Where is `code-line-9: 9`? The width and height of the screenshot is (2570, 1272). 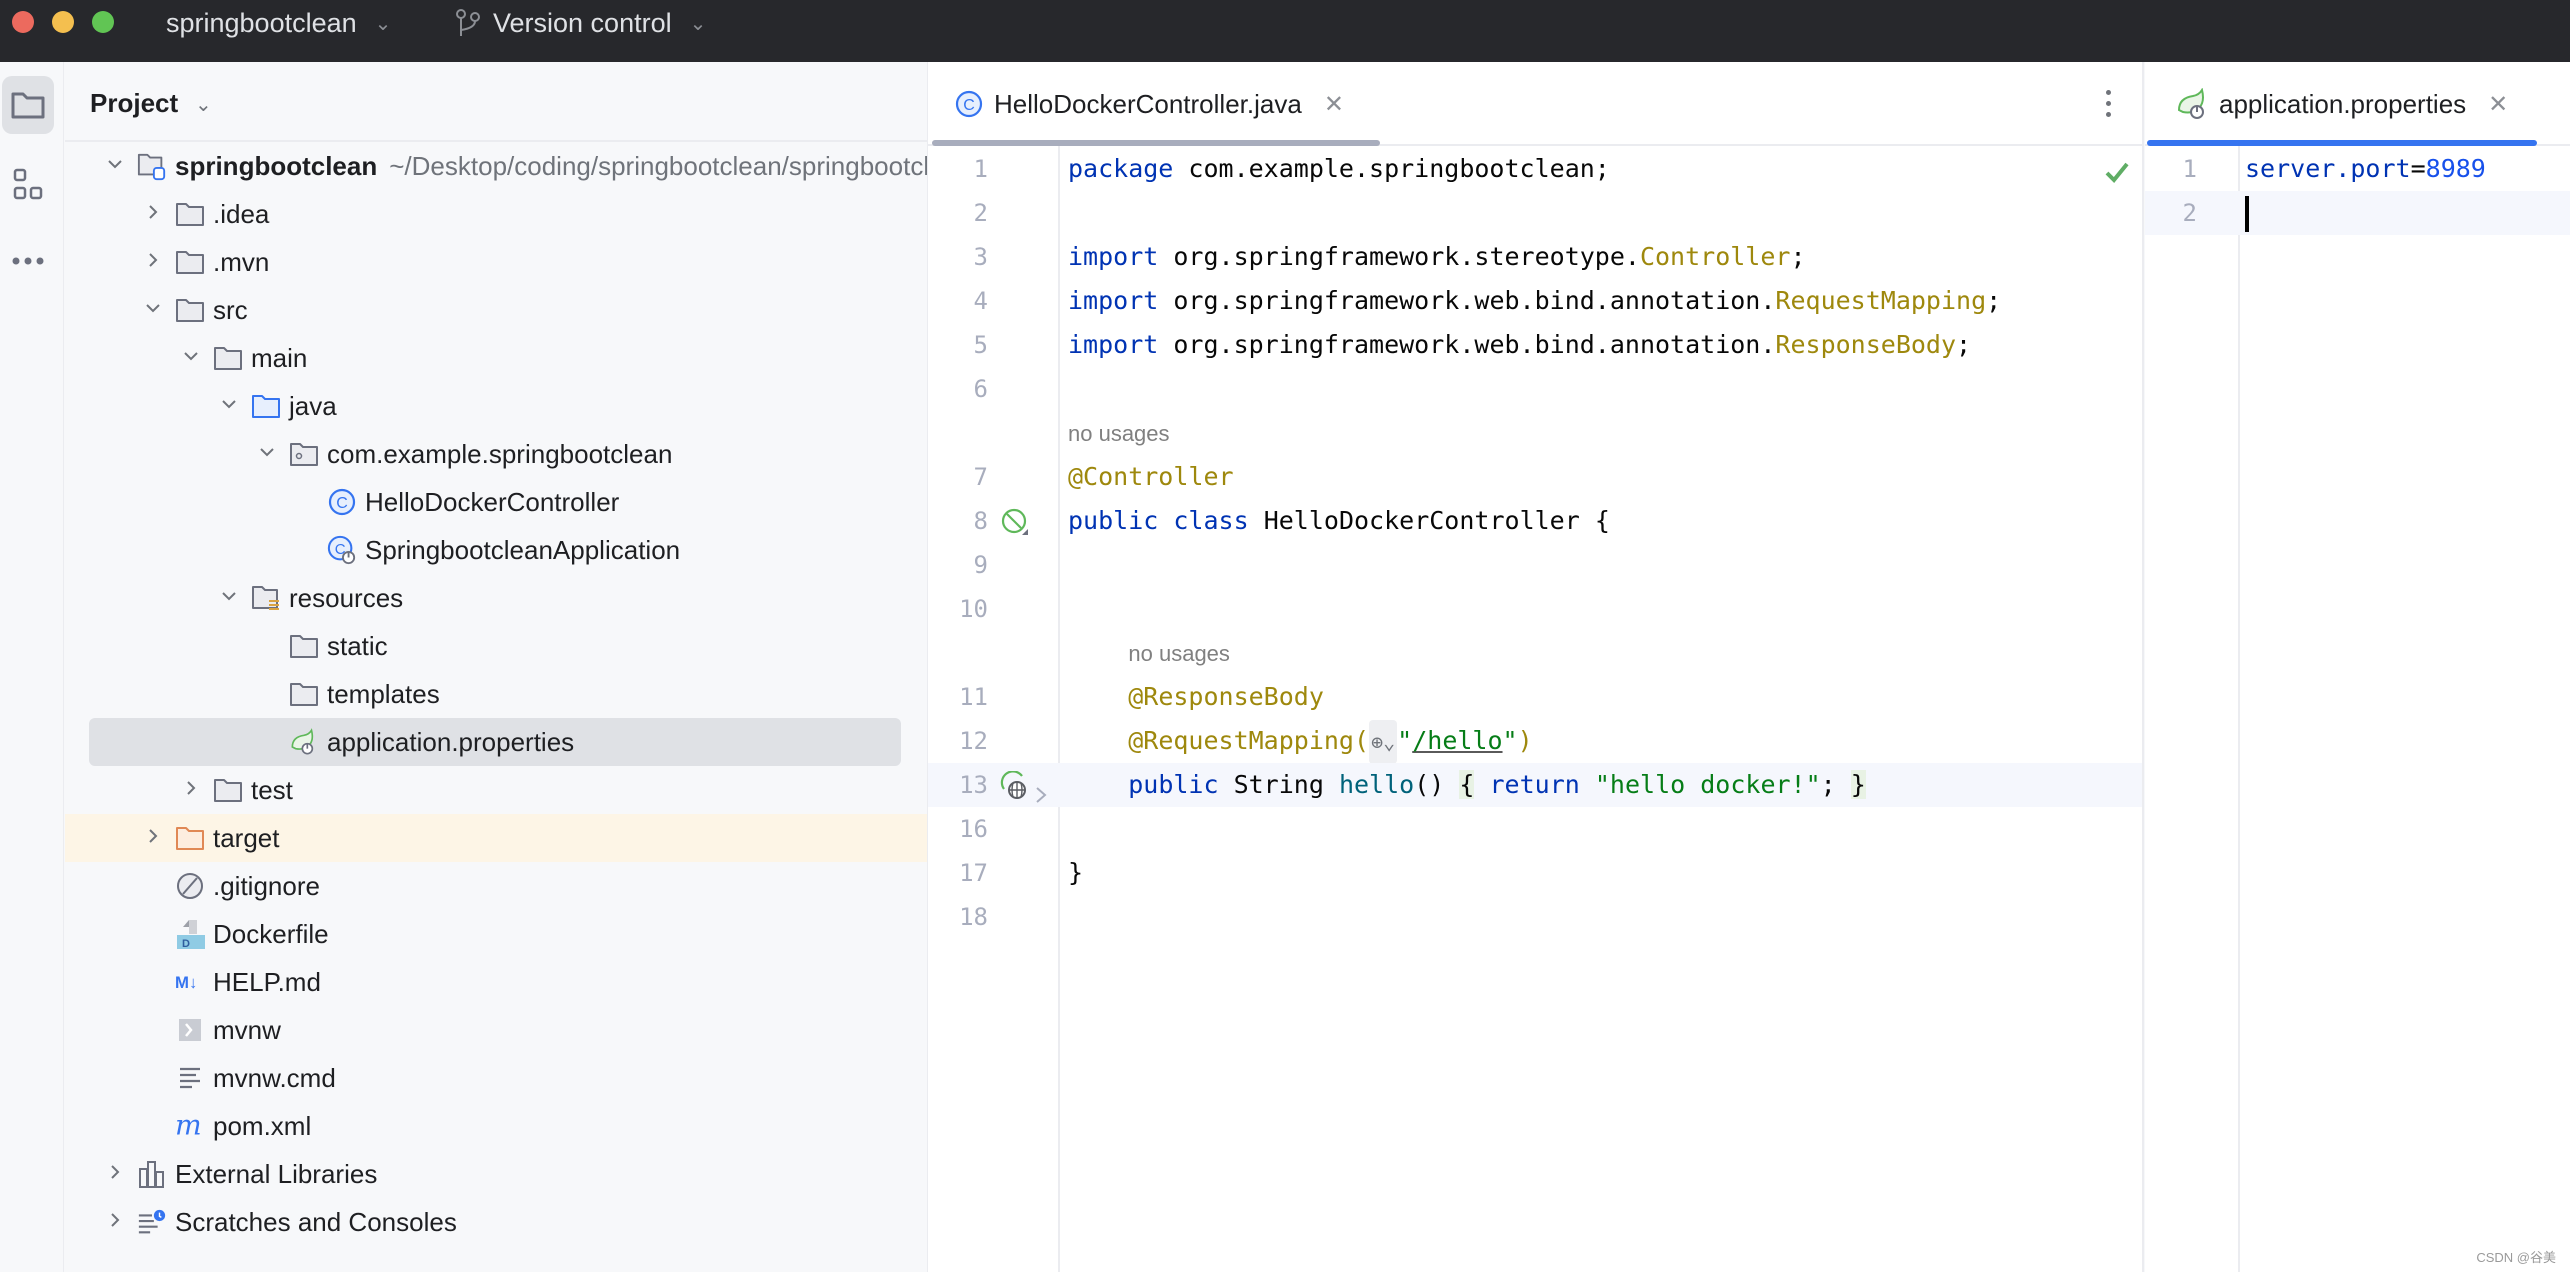
code-line-9: 9 is located at coordinates (1535, 565).